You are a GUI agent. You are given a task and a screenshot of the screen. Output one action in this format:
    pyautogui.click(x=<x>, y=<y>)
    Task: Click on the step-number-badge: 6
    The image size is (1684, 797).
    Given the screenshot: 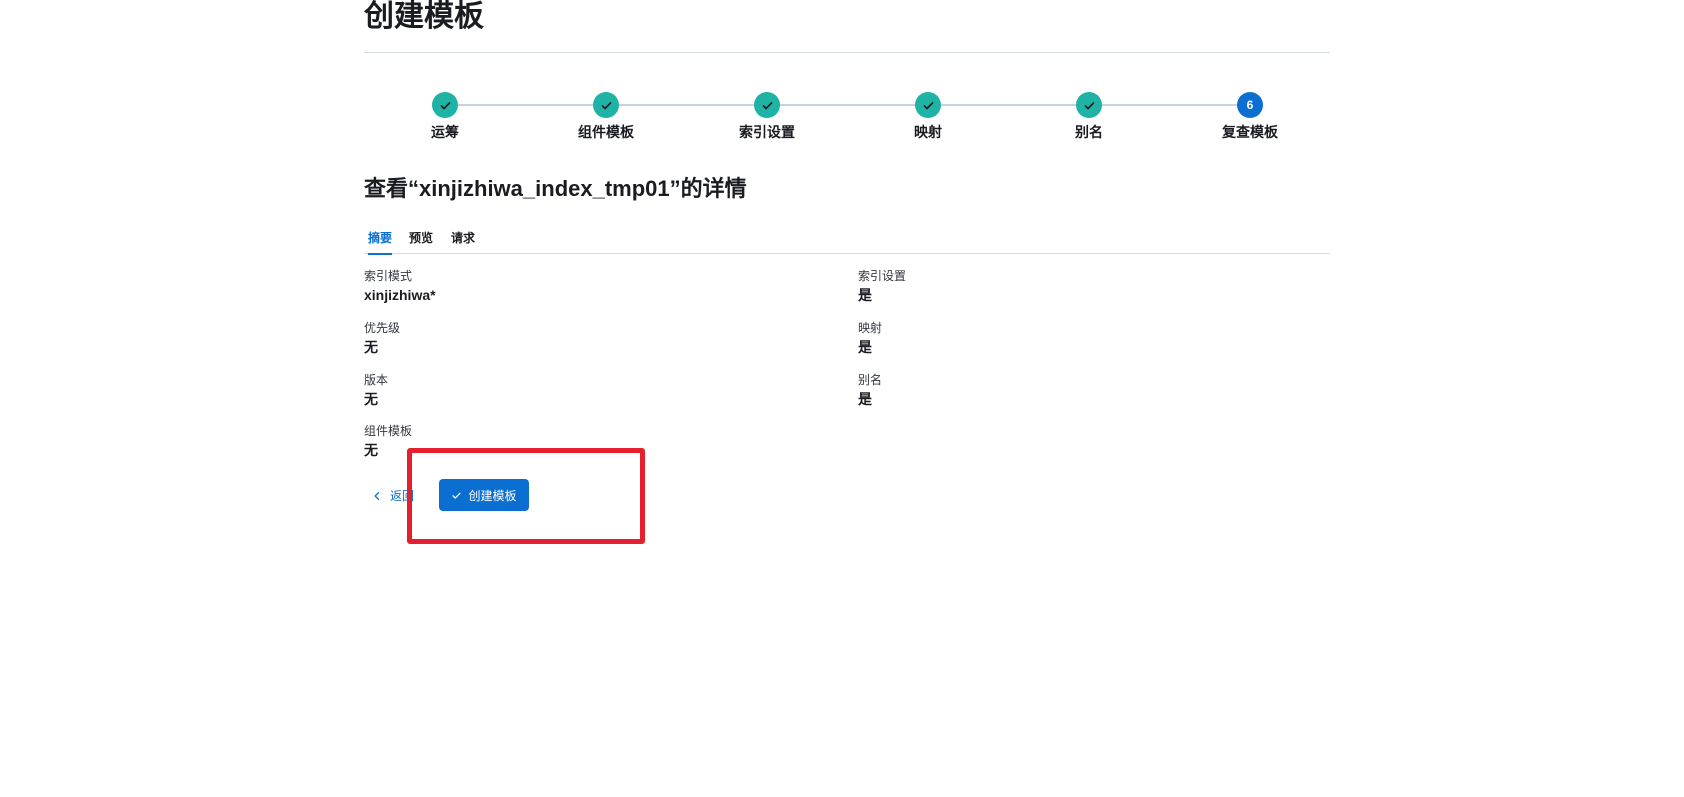 What is the action you would take?
    pyautogui.click(x=1250, y=105)
    